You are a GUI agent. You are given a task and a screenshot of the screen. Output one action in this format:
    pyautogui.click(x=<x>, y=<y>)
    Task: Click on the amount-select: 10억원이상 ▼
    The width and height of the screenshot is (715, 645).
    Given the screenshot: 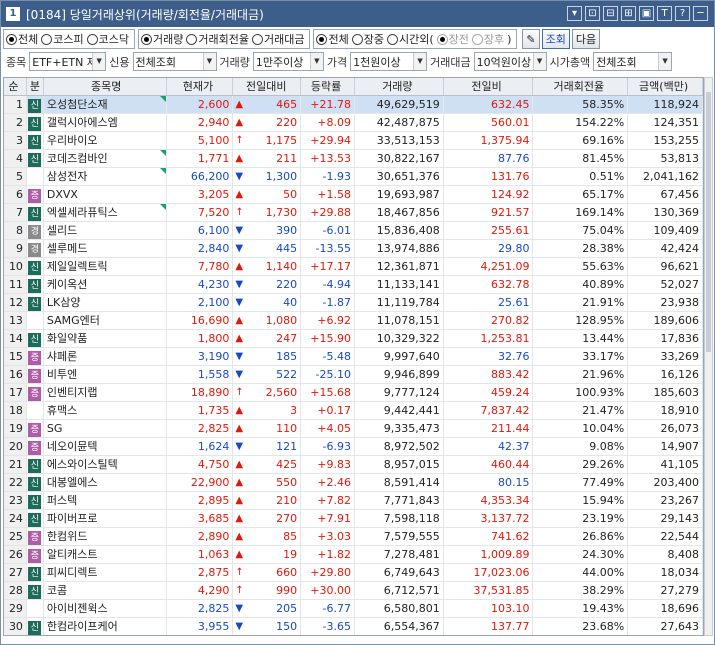 What is the action you would take?
    pyautogui.click(x=510, y=61)
    